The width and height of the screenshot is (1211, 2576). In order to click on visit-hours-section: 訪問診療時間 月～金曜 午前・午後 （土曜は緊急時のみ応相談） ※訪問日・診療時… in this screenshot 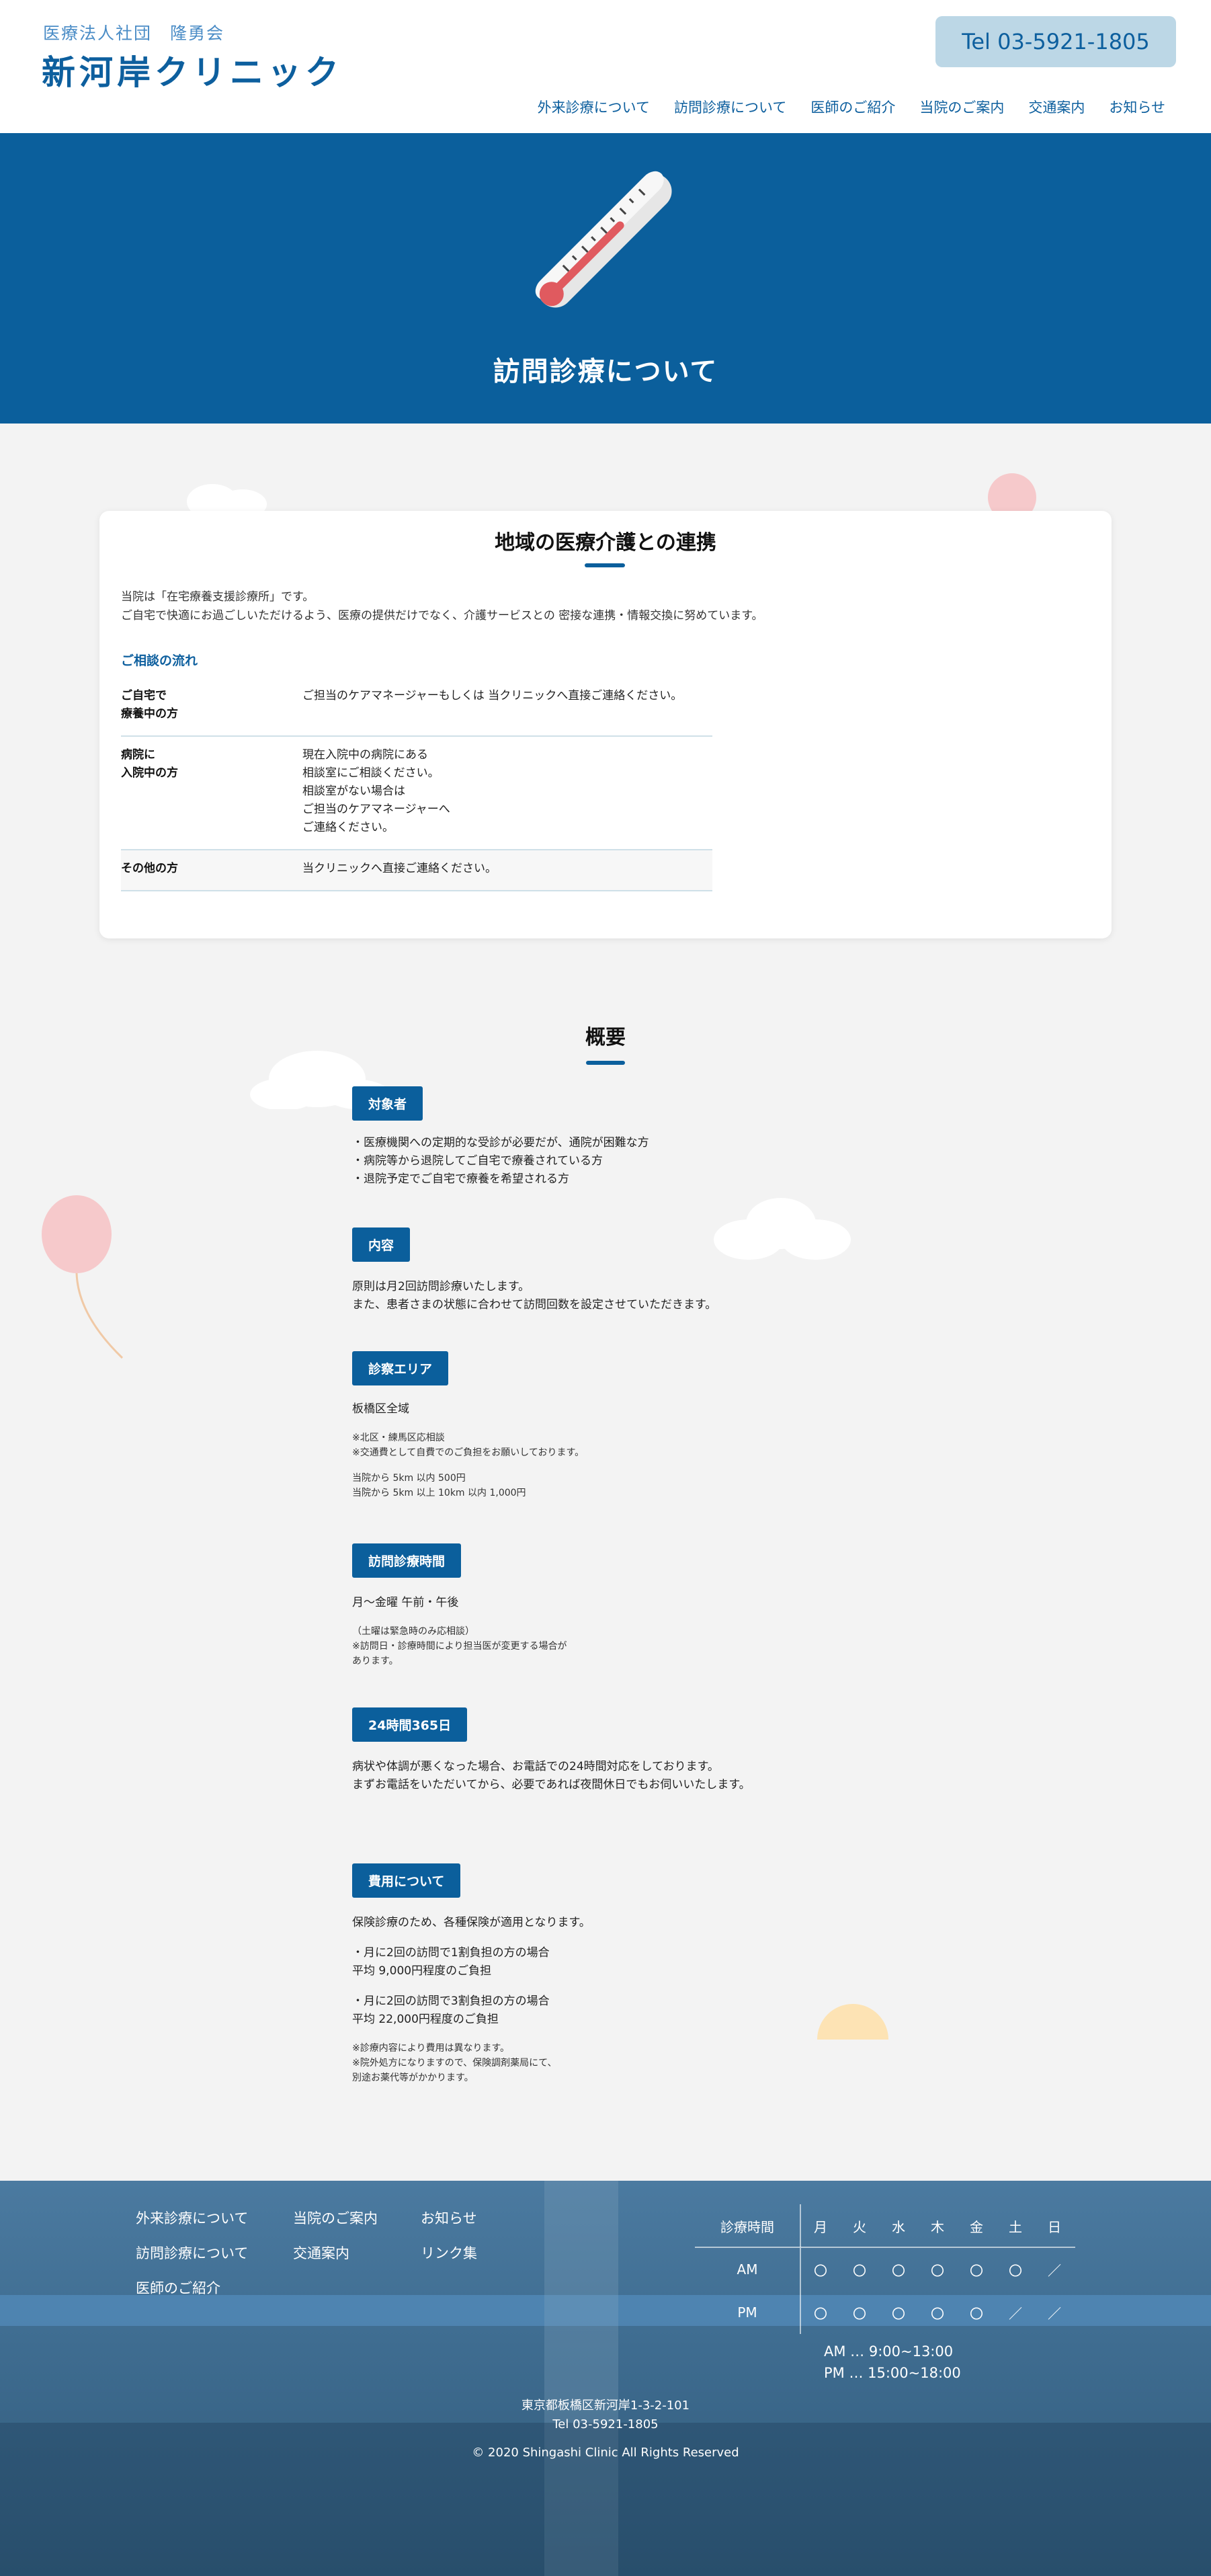, I will do `click(459, 1605)`.